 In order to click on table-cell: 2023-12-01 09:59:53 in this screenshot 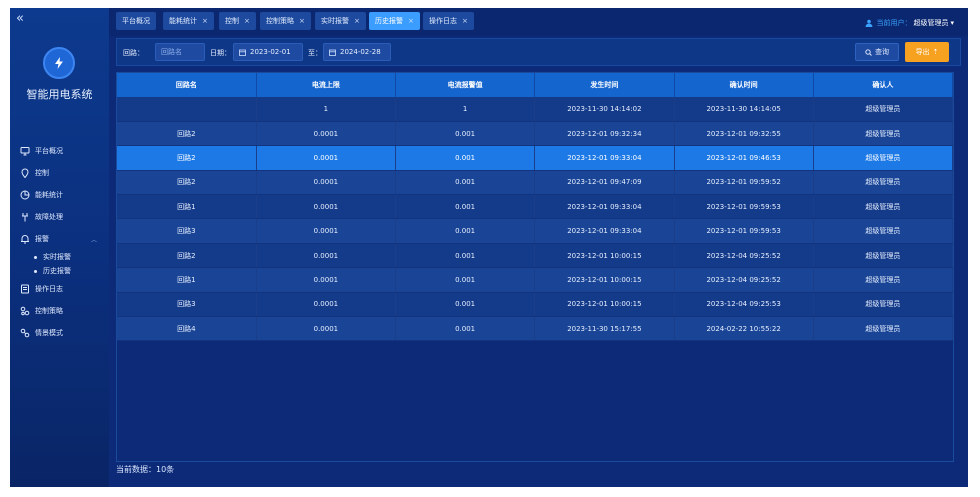, I will do `click(744, 231)`.